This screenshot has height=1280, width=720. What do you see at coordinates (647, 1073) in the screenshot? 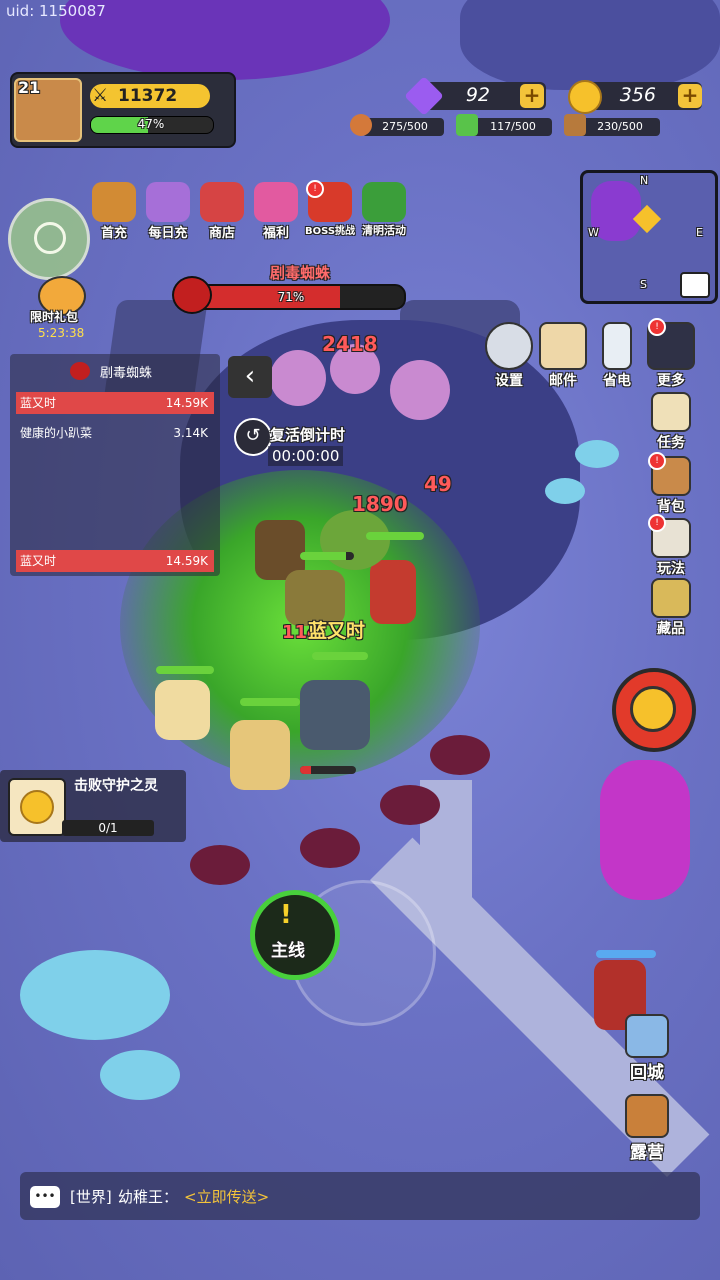
I see `return-city-label: 回城` at bounding box center [647, 1073].